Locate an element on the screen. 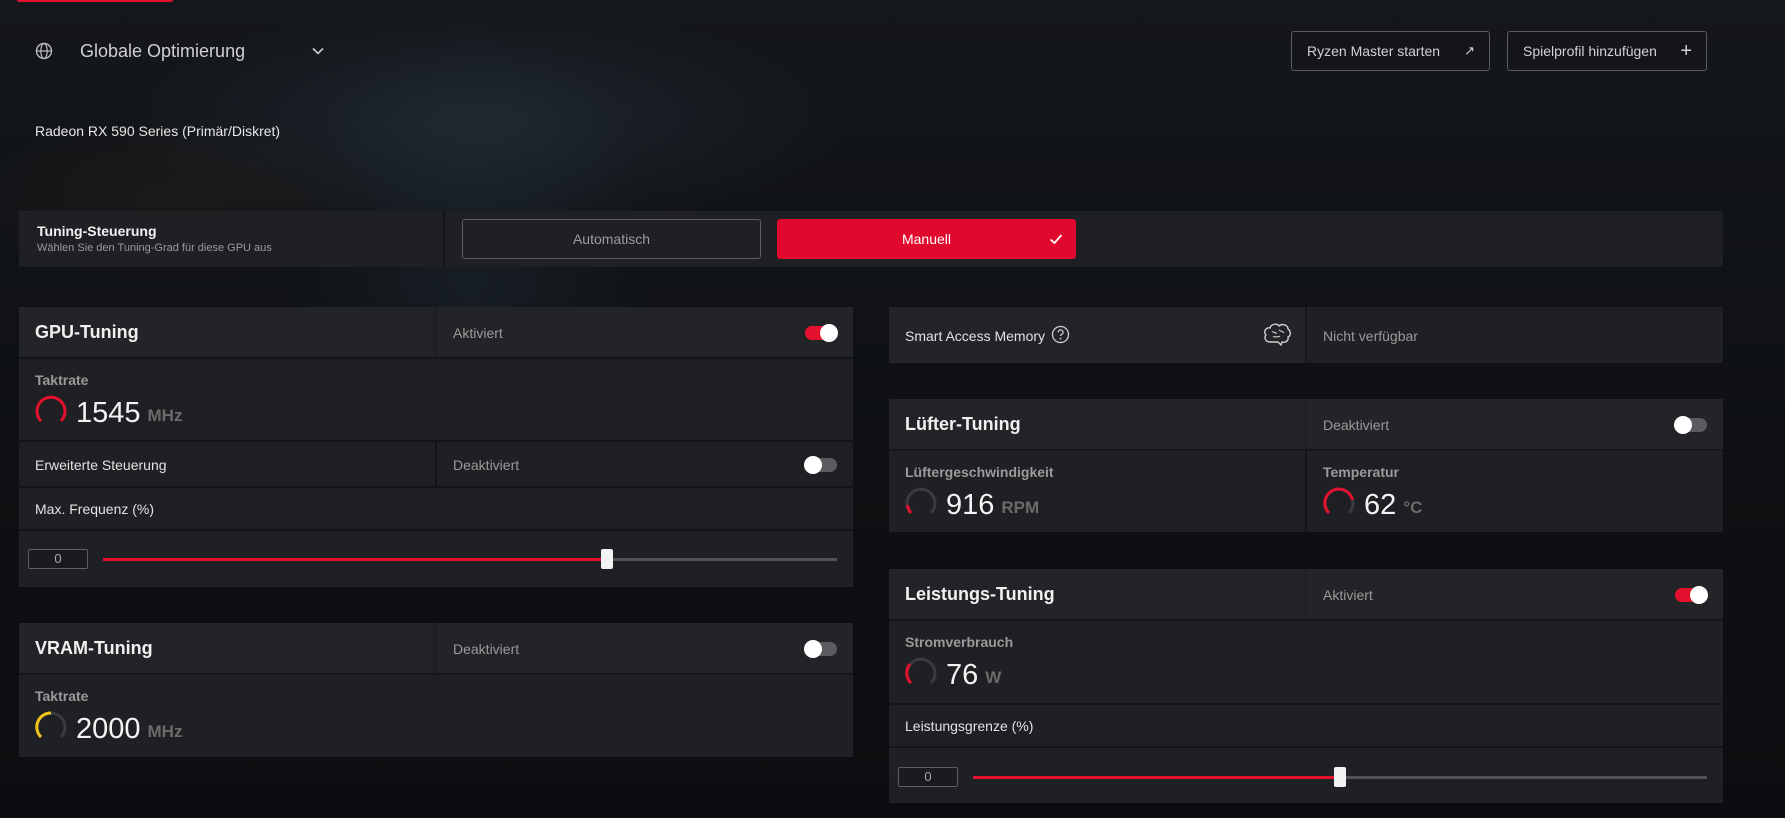 This screenshot has height=818, width=1785. ryzen-master-button: Ryzen Master starten ↗ is located at coordinates (1390, 51).